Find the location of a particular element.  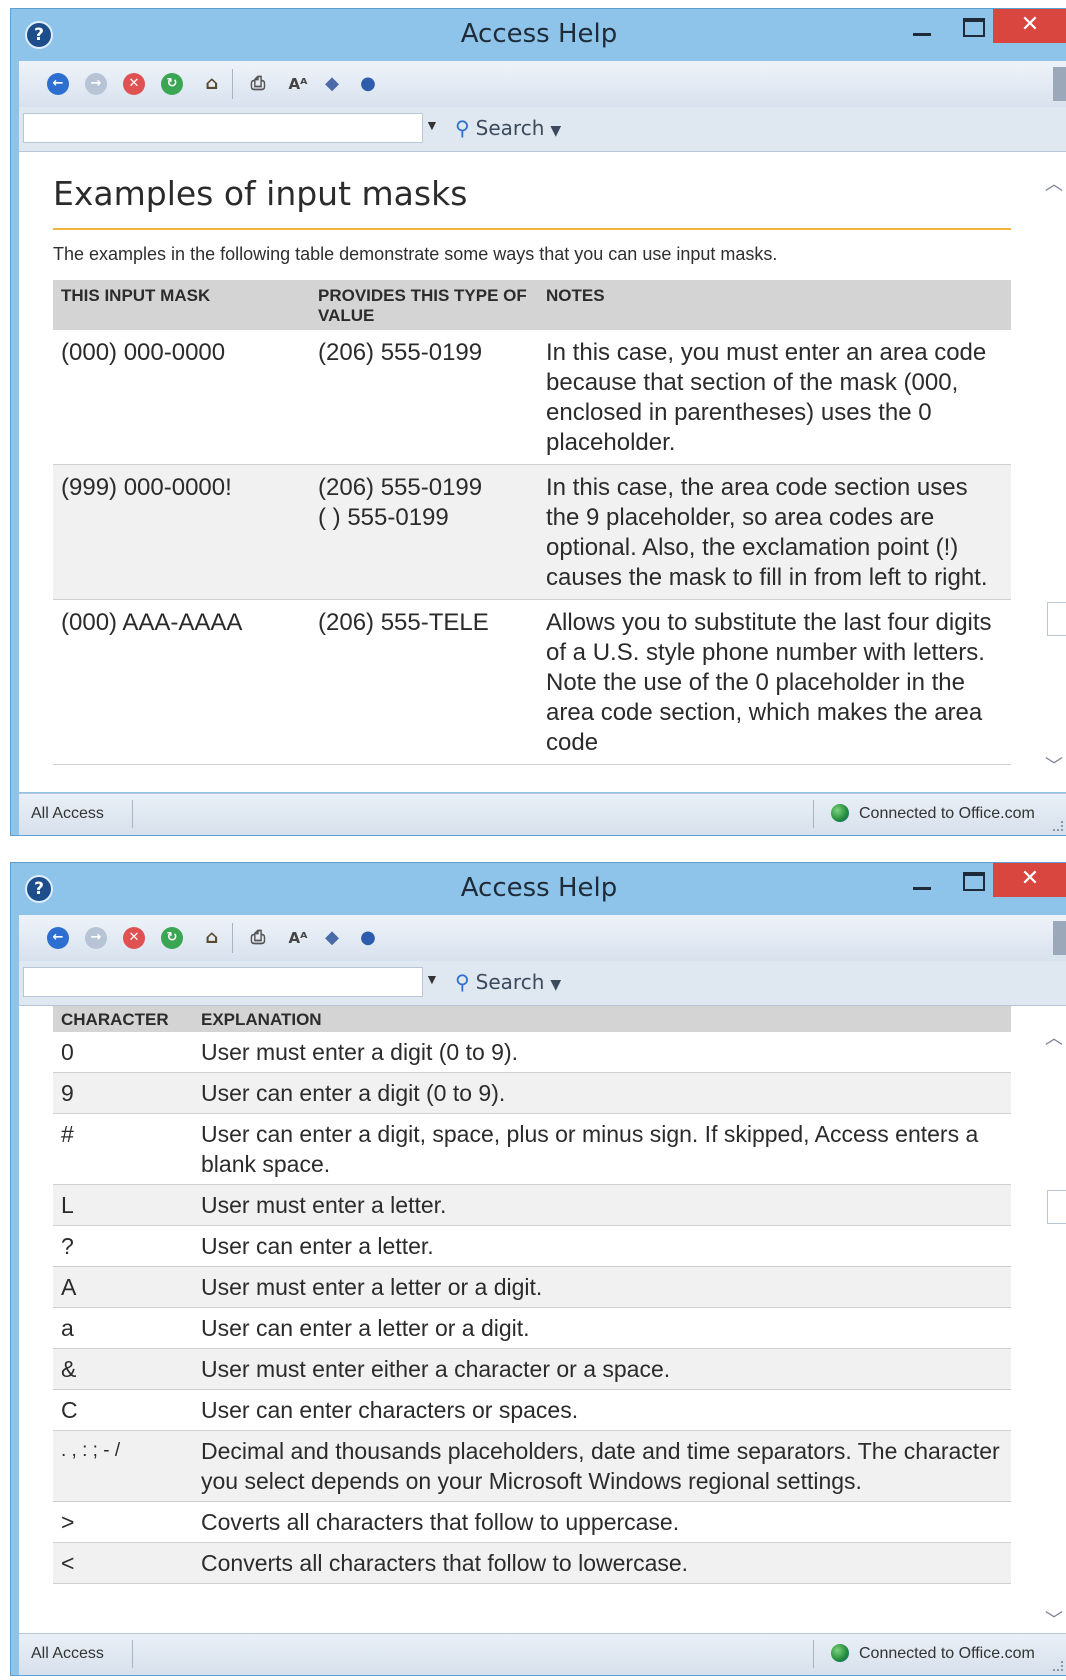

table-row: a User can enter a letter or a digit. is located at coordinates (532, 1328).